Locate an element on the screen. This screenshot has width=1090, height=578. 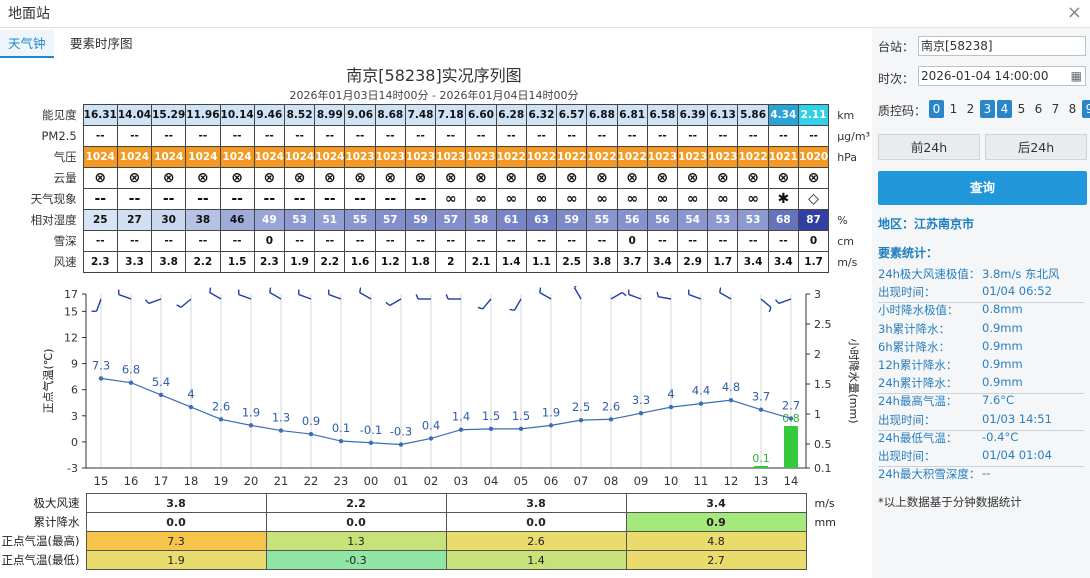
obs-cell: 14.04 is located at coordinates (134, 115).